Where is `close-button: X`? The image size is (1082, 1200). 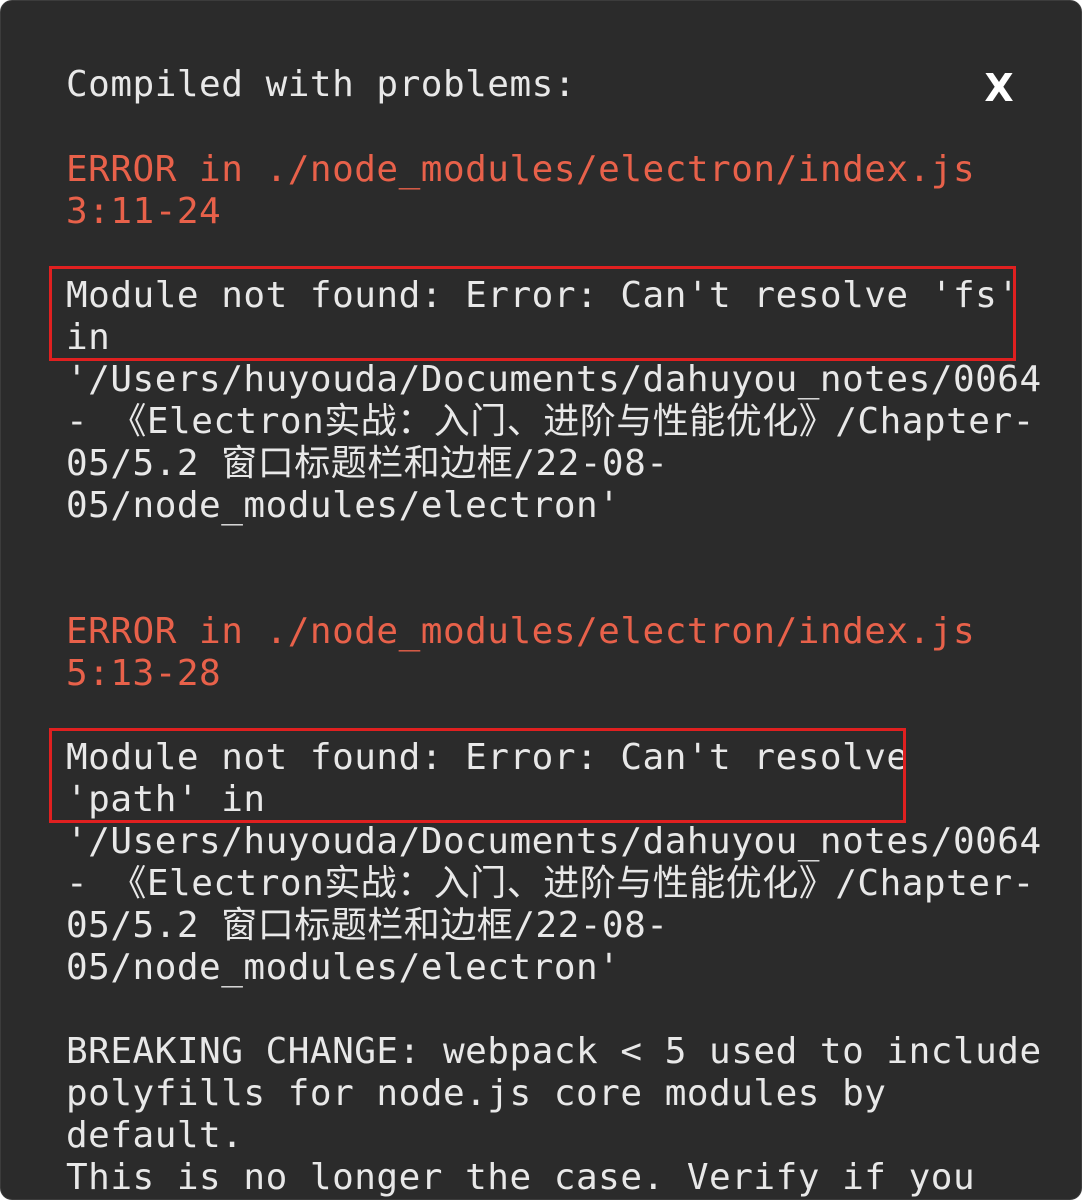
close-button: X is located at coordinates (999, 88).